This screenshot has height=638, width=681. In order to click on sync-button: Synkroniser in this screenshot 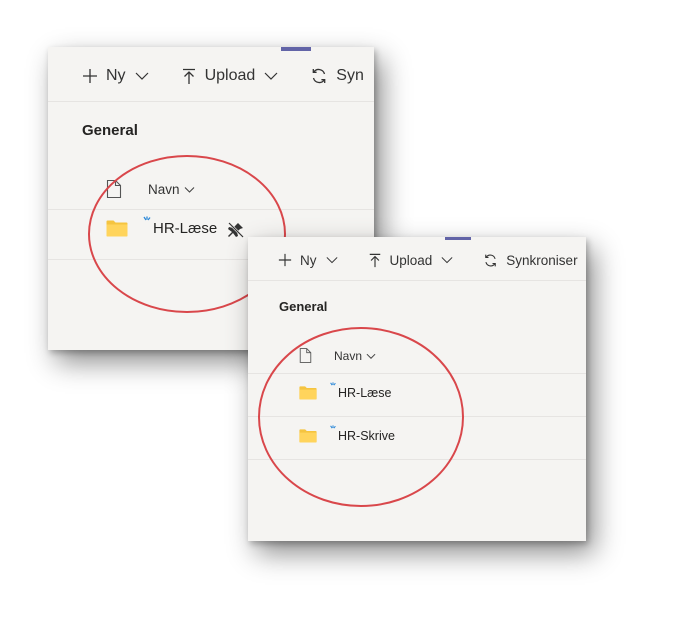, I will do `click(530, 260)`.